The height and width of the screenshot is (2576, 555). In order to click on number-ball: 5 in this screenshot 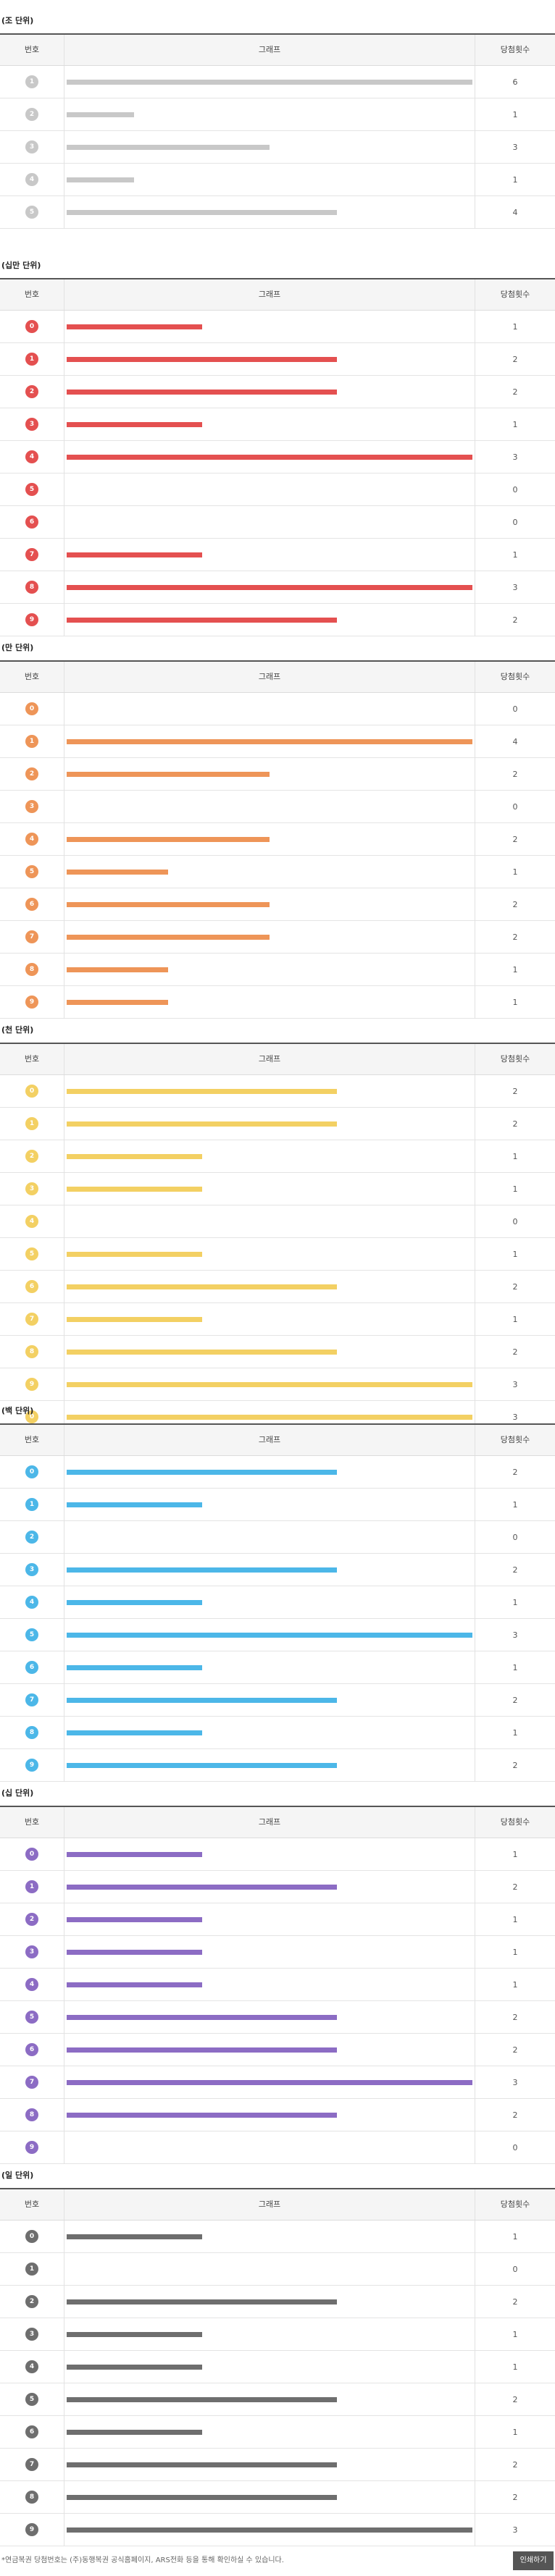, I will do `click(31, 871)`.